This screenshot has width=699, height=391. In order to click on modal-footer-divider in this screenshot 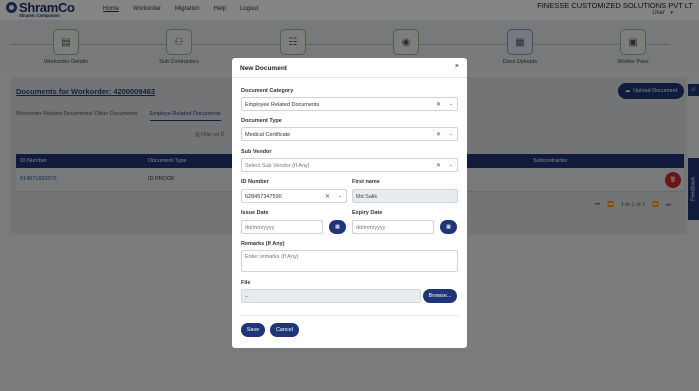, I will do `click(349, 315)`.